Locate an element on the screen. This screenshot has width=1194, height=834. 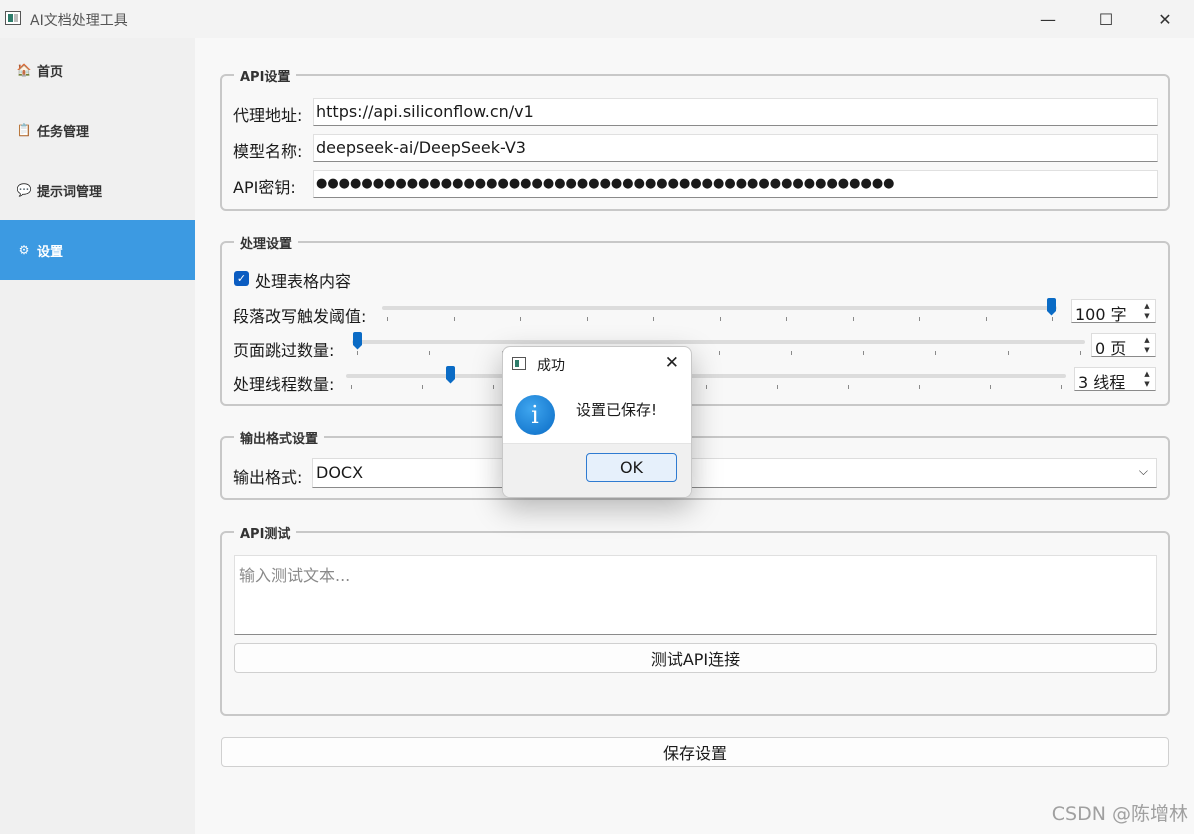
close-button: ✕ is located at coordinates (1165, 19).